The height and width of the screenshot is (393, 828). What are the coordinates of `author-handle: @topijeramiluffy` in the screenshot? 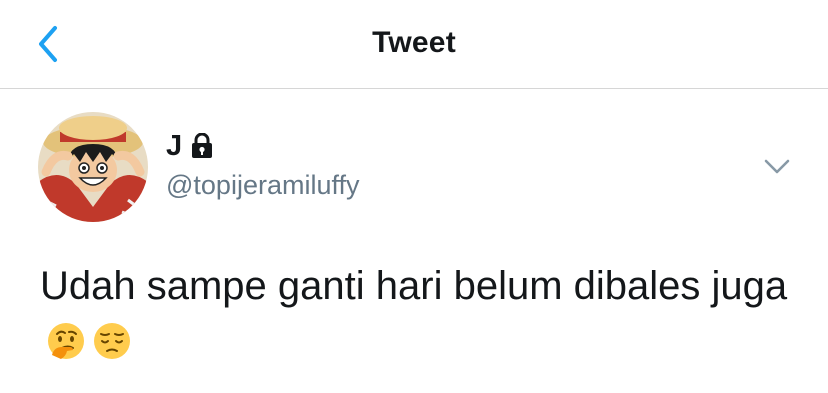 It's located at (262, 185).